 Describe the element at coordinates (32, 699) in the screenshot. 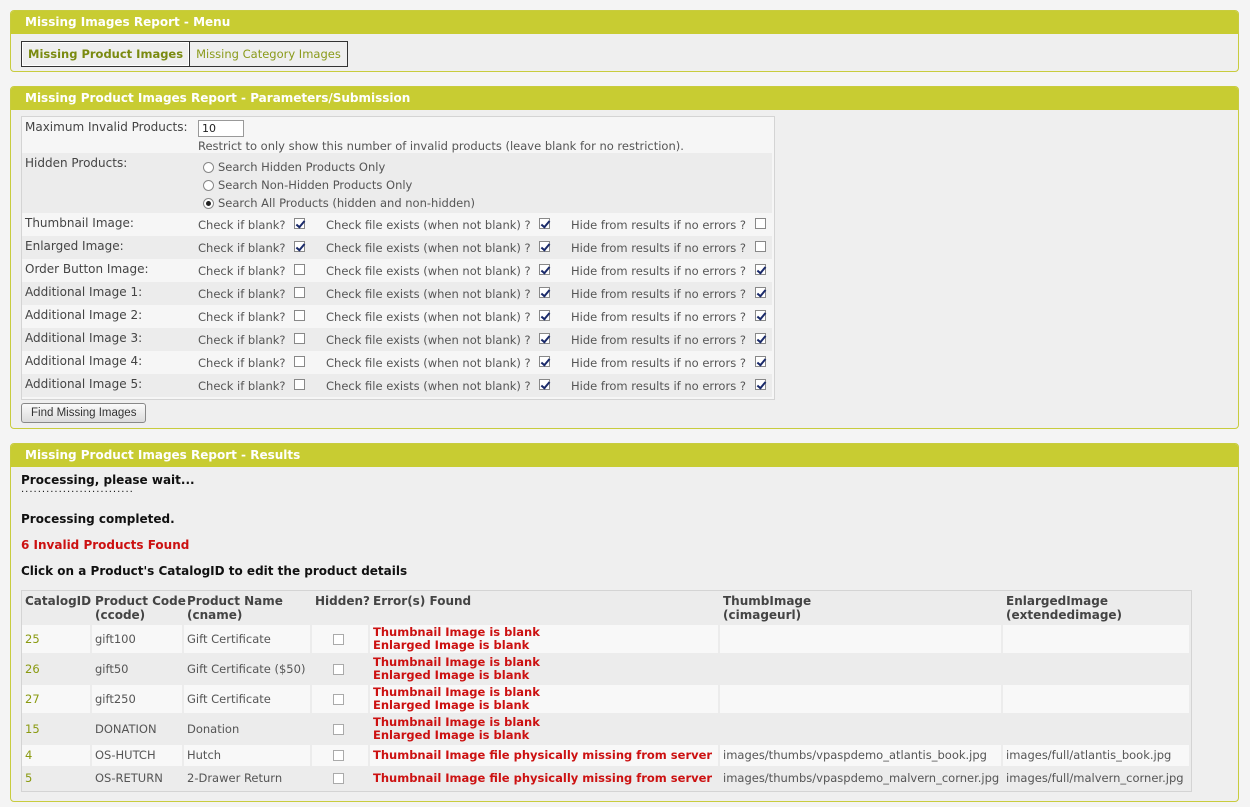

I see `catalog-id-link: 27` at that location.